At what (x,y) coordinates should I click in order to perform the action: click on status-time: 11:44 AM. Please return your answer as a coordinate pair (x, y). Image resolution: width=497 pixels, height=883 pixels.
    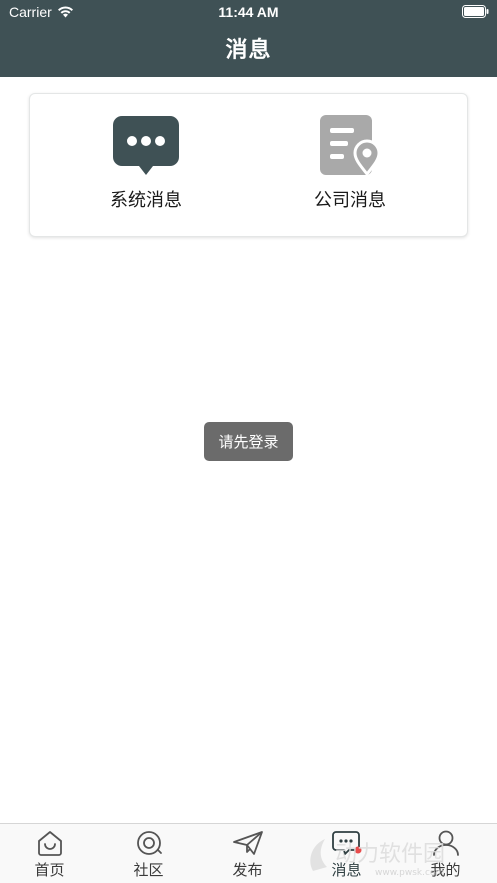
    Looking at the image, I should click on (248, 12).